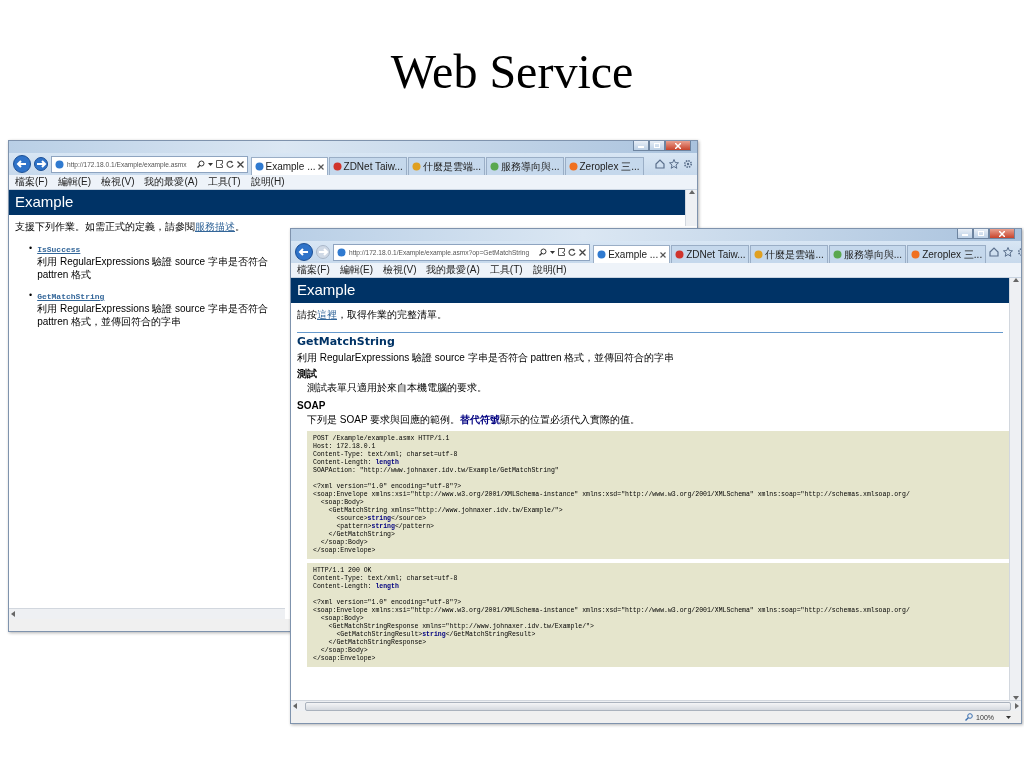  Describe the element at coordinates (215, 226) in the screenshot. I see `link: 服務描述` at that location.